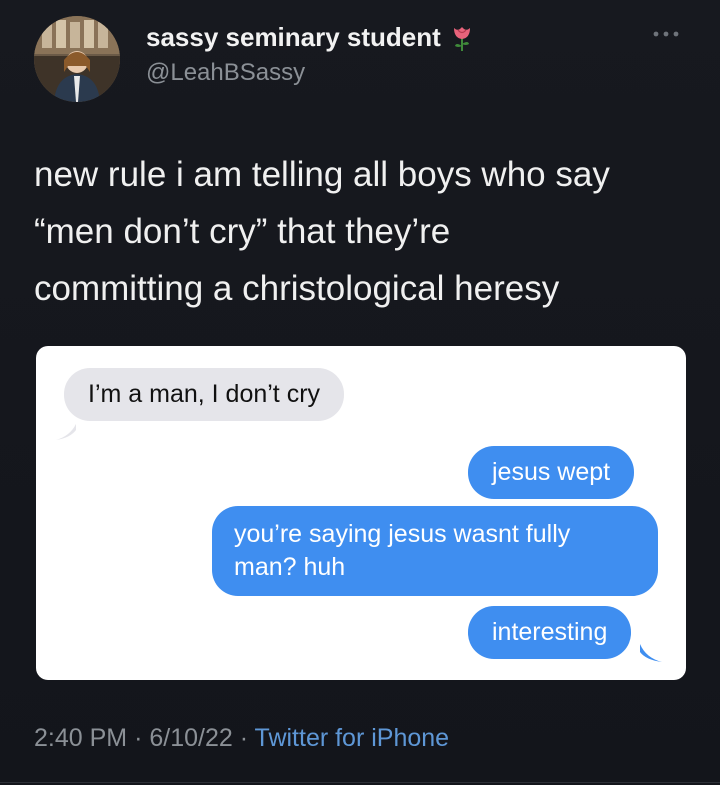 The width and height of the screenshot is (720, 785). Describe the element at coordinates (666, 31) in the screenshot. I see `more-options-icon` at that location.